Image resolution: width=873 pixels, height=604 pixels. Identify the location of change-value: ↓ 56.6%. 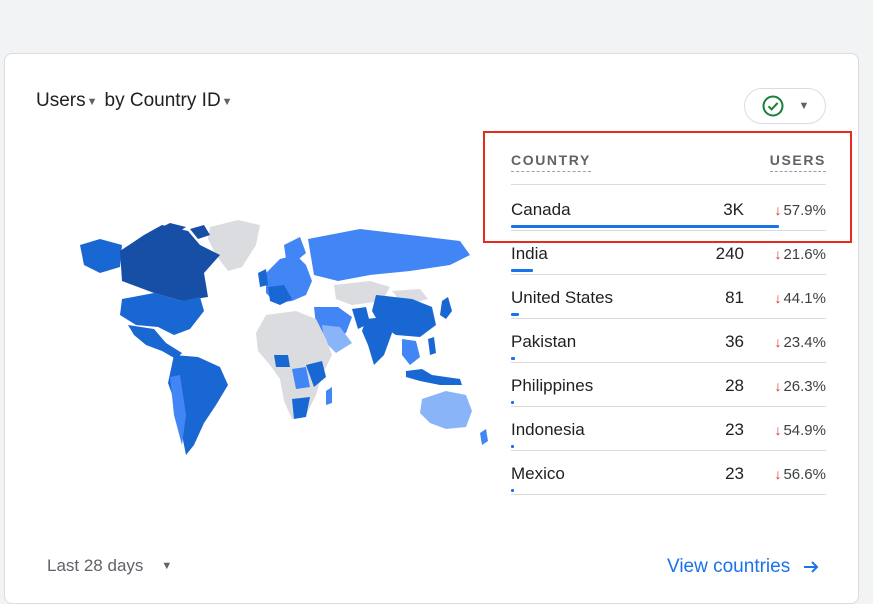
(800, 474).